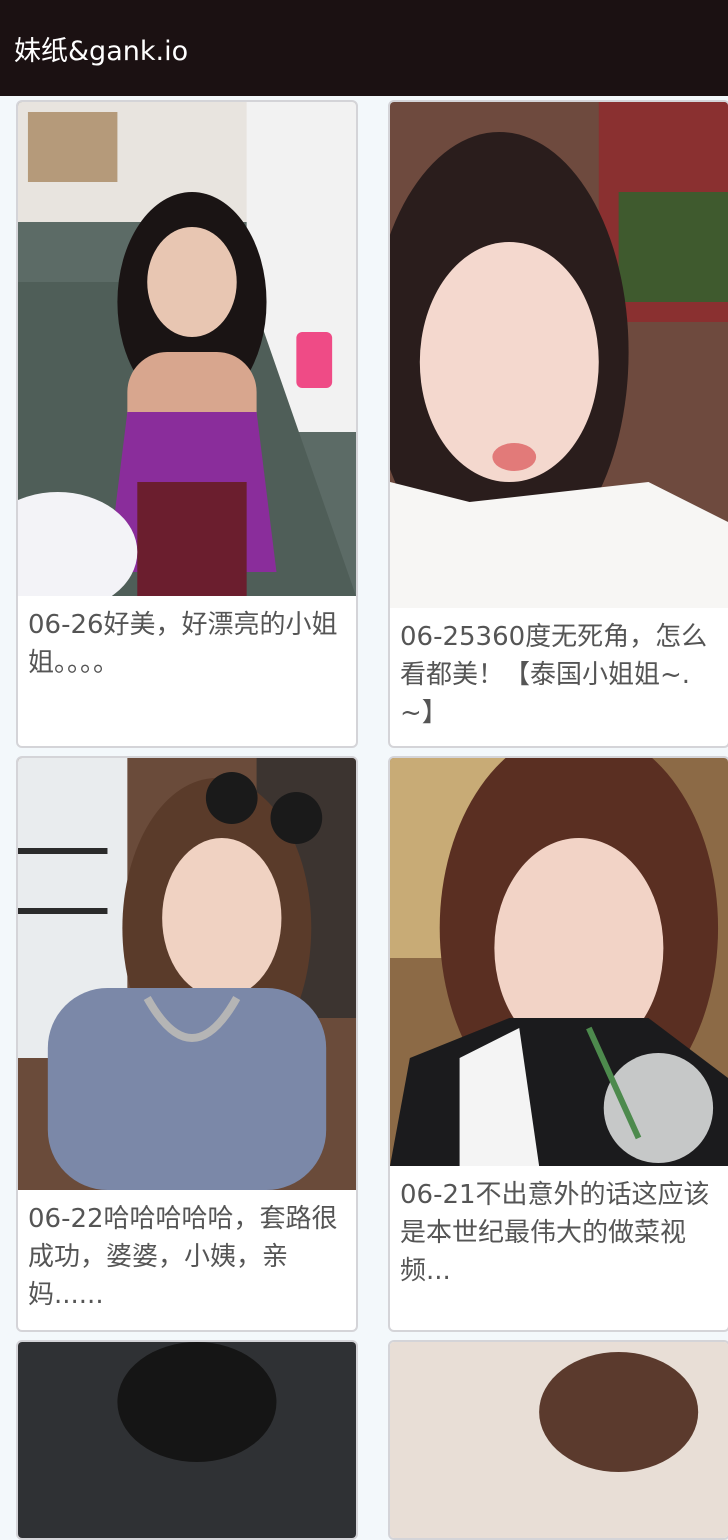  Describe the element at coordinates (183, 644) in the screenshot. I see `card-caption: 06-26好美，好漂亮的小姐姐。。。。` at that location.